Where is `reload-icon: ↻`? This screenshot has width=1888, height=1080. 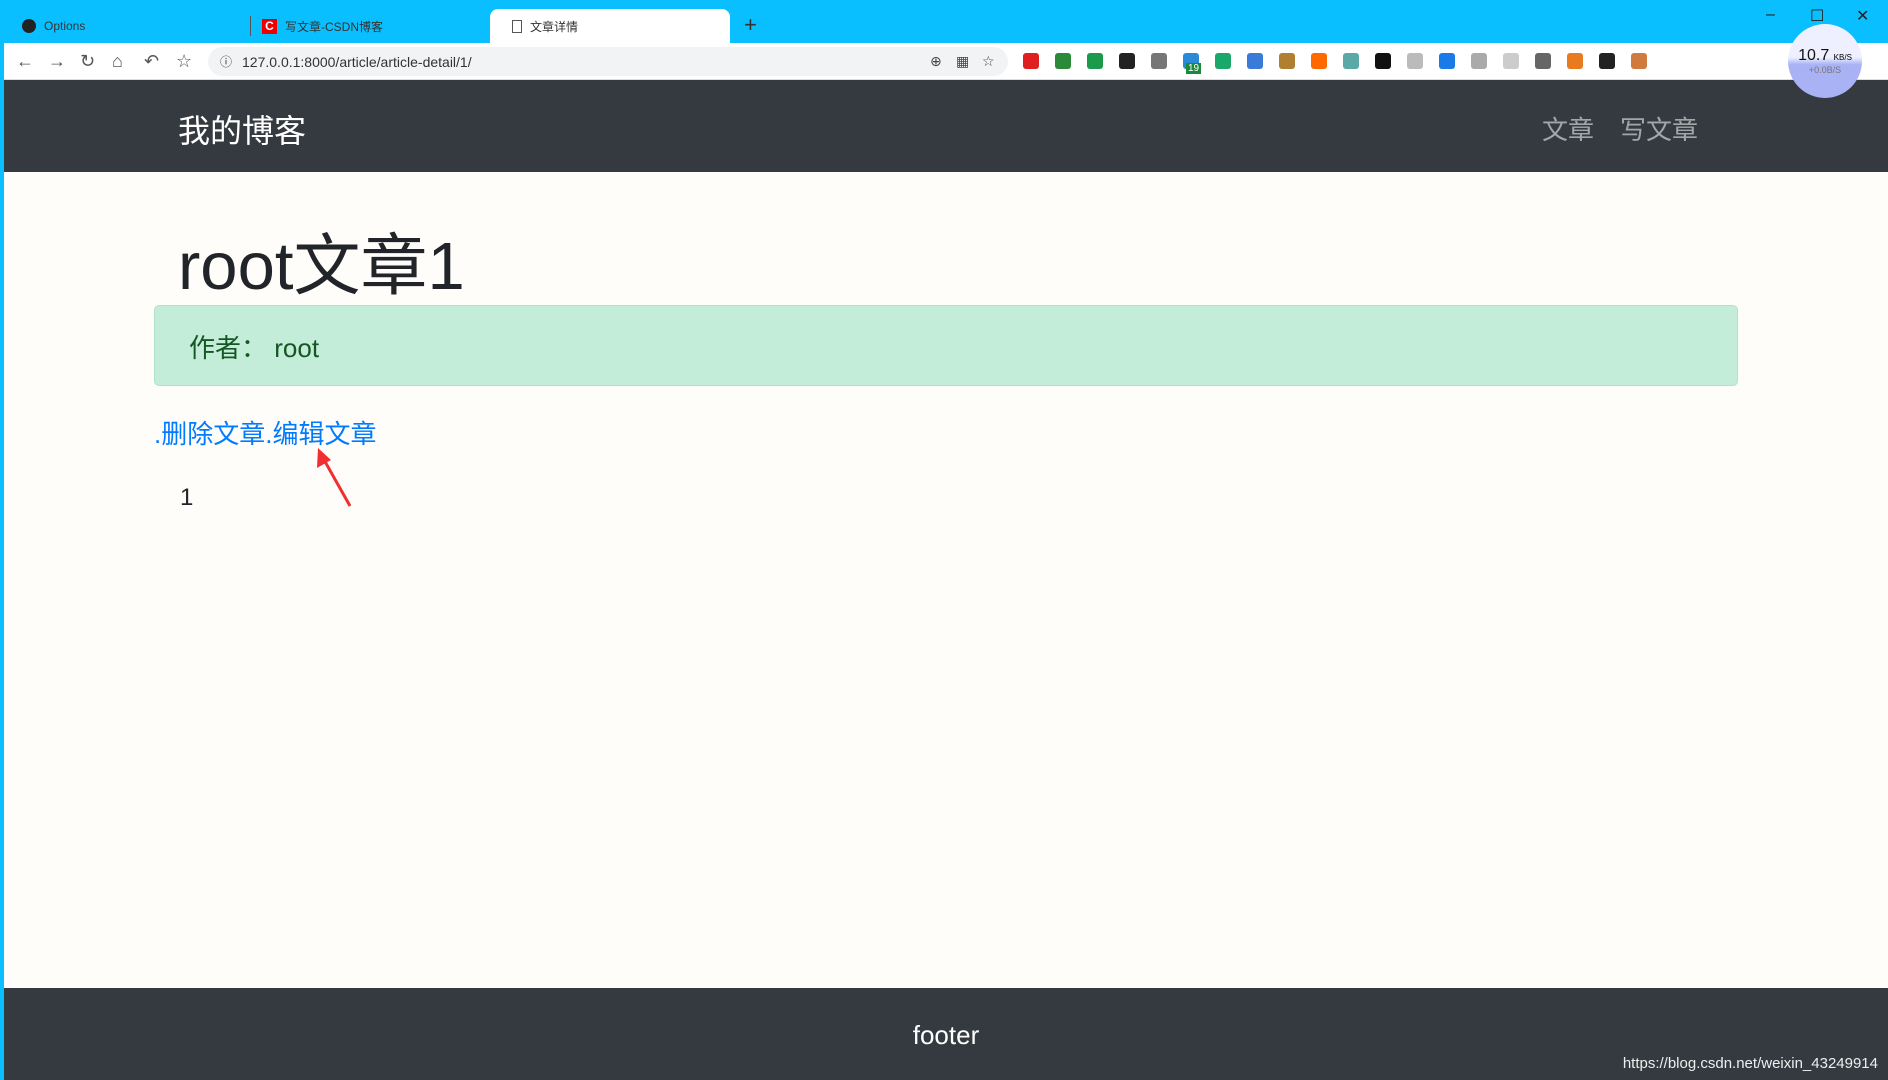 reload-icon: ↻ is located at coordinates (87, 61).